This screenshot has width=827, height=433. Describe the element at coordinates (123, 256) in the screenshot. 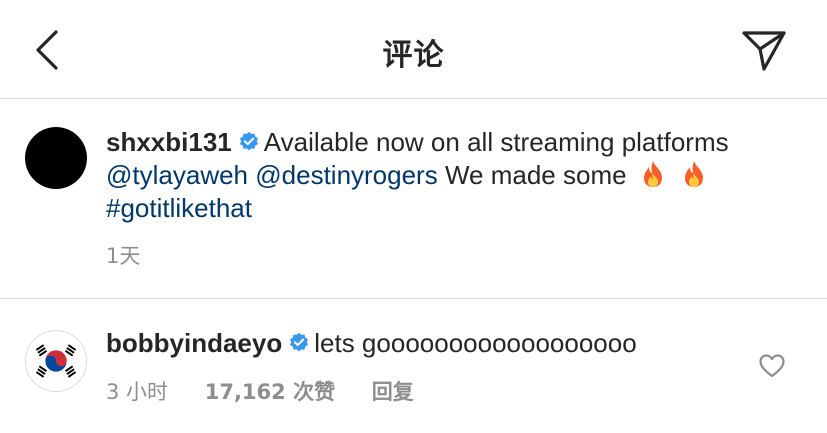

I see `post-timestamp: 1天` at that location.